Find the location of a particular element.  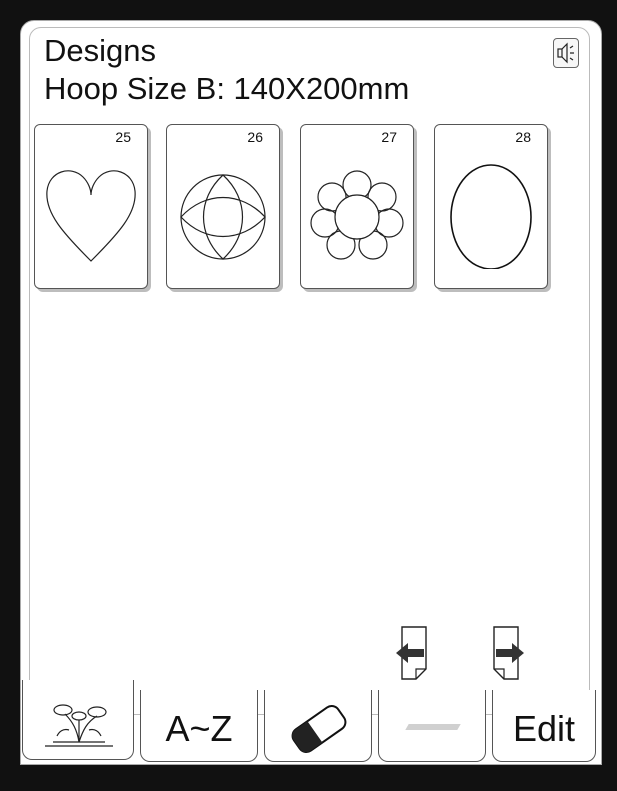

design-number: 26 is located at coordinates (255, 137).